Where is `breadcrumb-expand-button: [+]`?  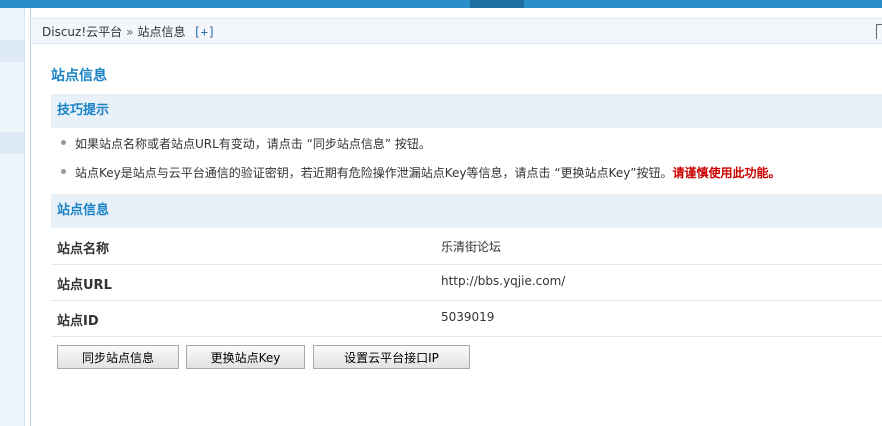
breadcrumb-expand-button: [+] is located at coordinates (205, 32).